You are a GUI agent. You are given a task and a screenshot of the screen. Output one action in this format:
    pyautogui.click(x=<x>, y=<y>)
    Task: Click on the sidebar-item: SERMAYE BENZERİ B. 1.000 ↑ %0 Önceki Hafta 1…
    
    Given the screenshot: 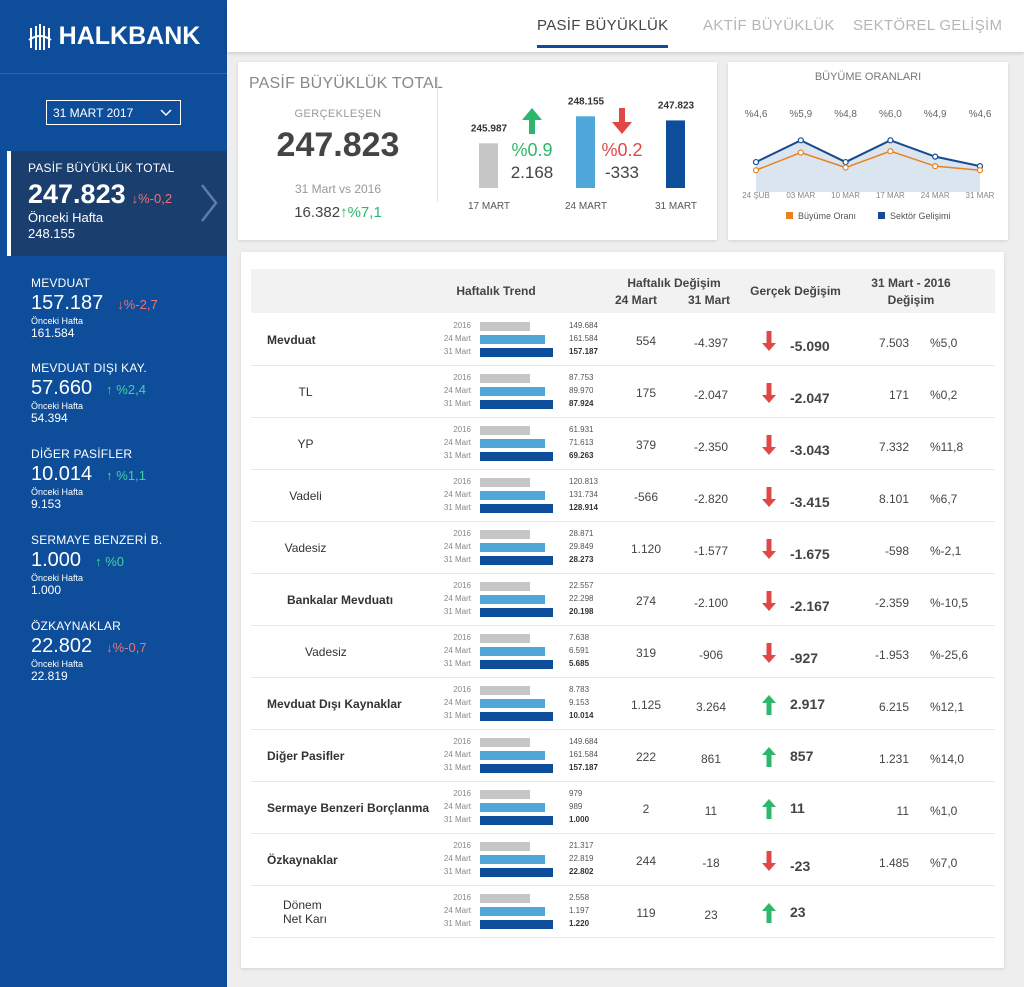 What is the action you would take?
    pyautogui.click(x=126, y=565)
    